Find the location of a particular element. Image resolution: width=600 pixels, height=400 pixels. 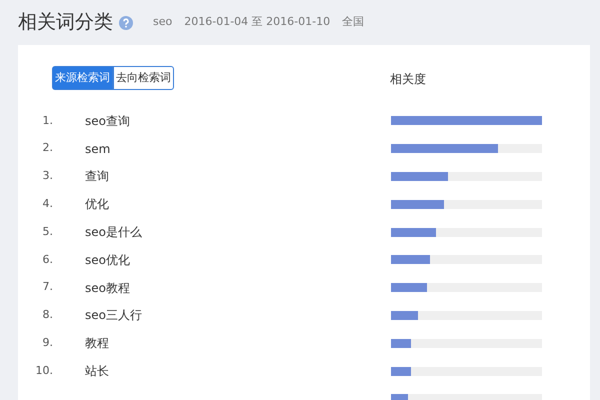

keyword-term: 教程 is located at coordinates (97, 343).